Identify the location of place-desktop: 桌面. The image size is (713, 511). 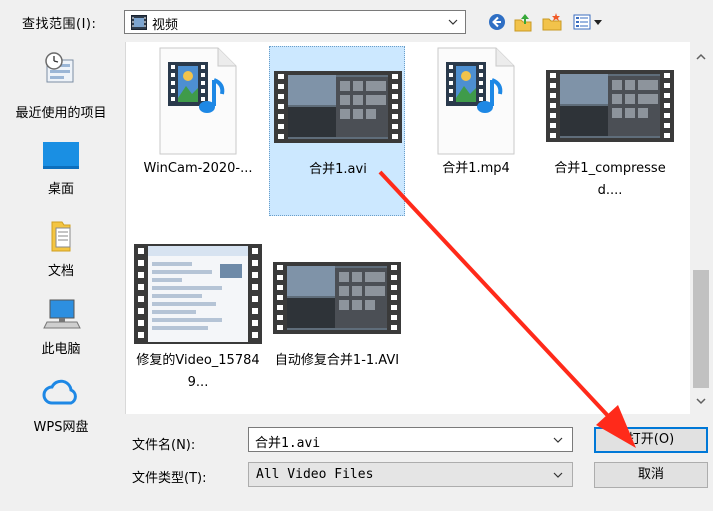
(61, 173).